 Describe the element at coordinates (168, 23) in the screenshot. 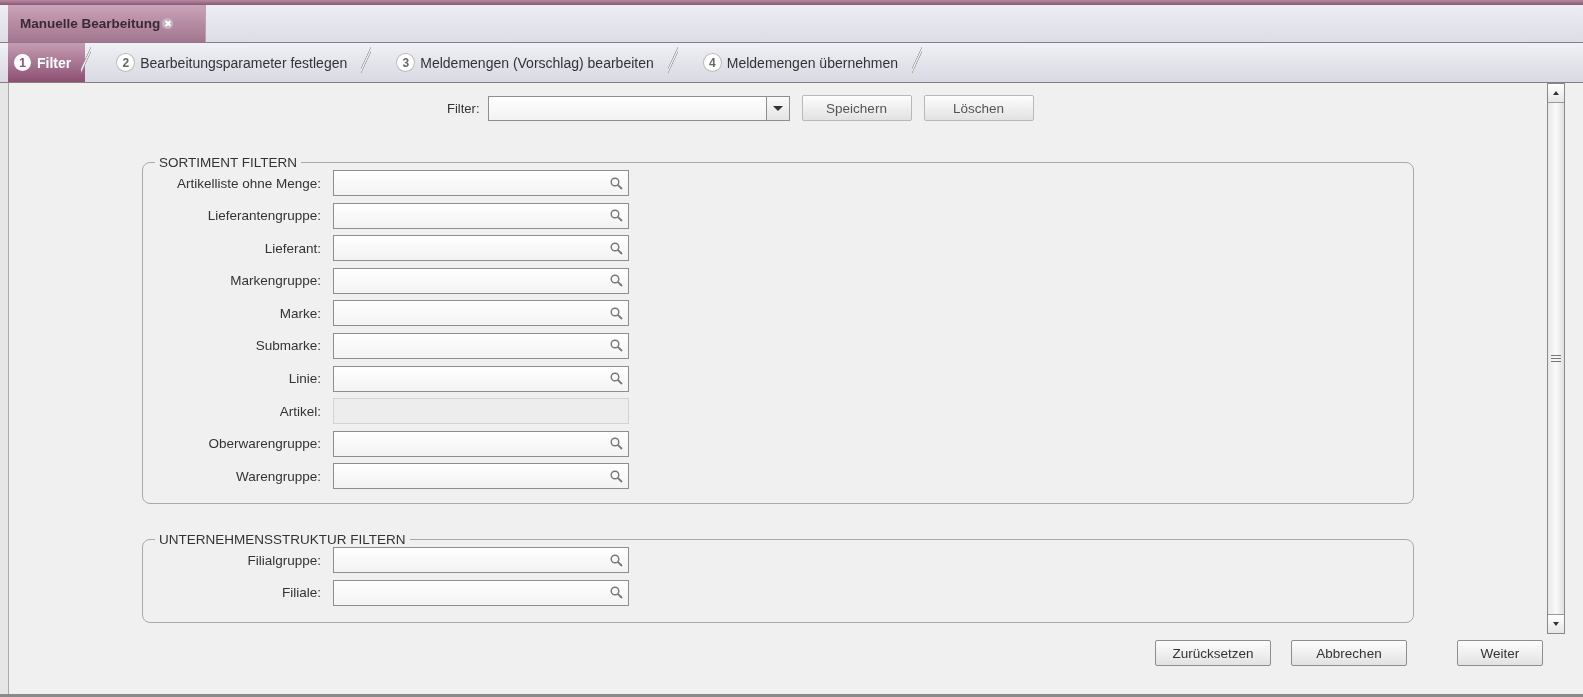

I see `close-icon` at that location.